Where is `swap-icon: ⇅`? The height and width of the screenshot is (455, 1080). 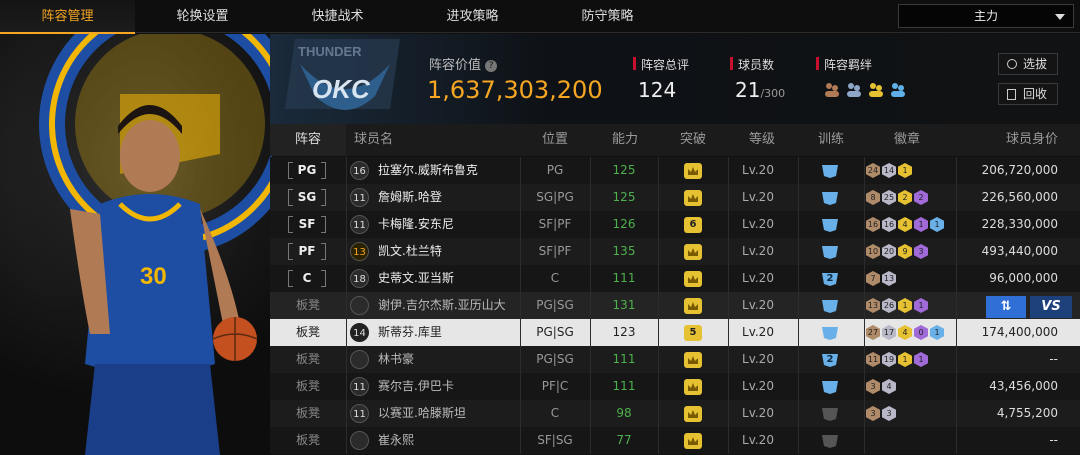 swap-icon: ⇅ is located at coordinates (1006, 307).